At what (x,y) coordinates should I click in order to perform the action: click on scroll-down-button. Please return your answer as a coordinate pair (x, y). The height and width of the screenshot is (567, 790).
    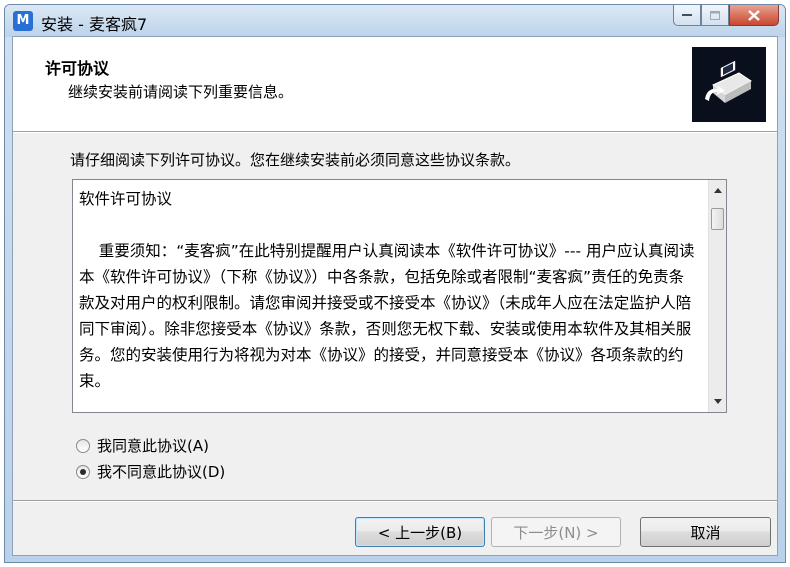
    Looking at the image, I should click on (717, 401).